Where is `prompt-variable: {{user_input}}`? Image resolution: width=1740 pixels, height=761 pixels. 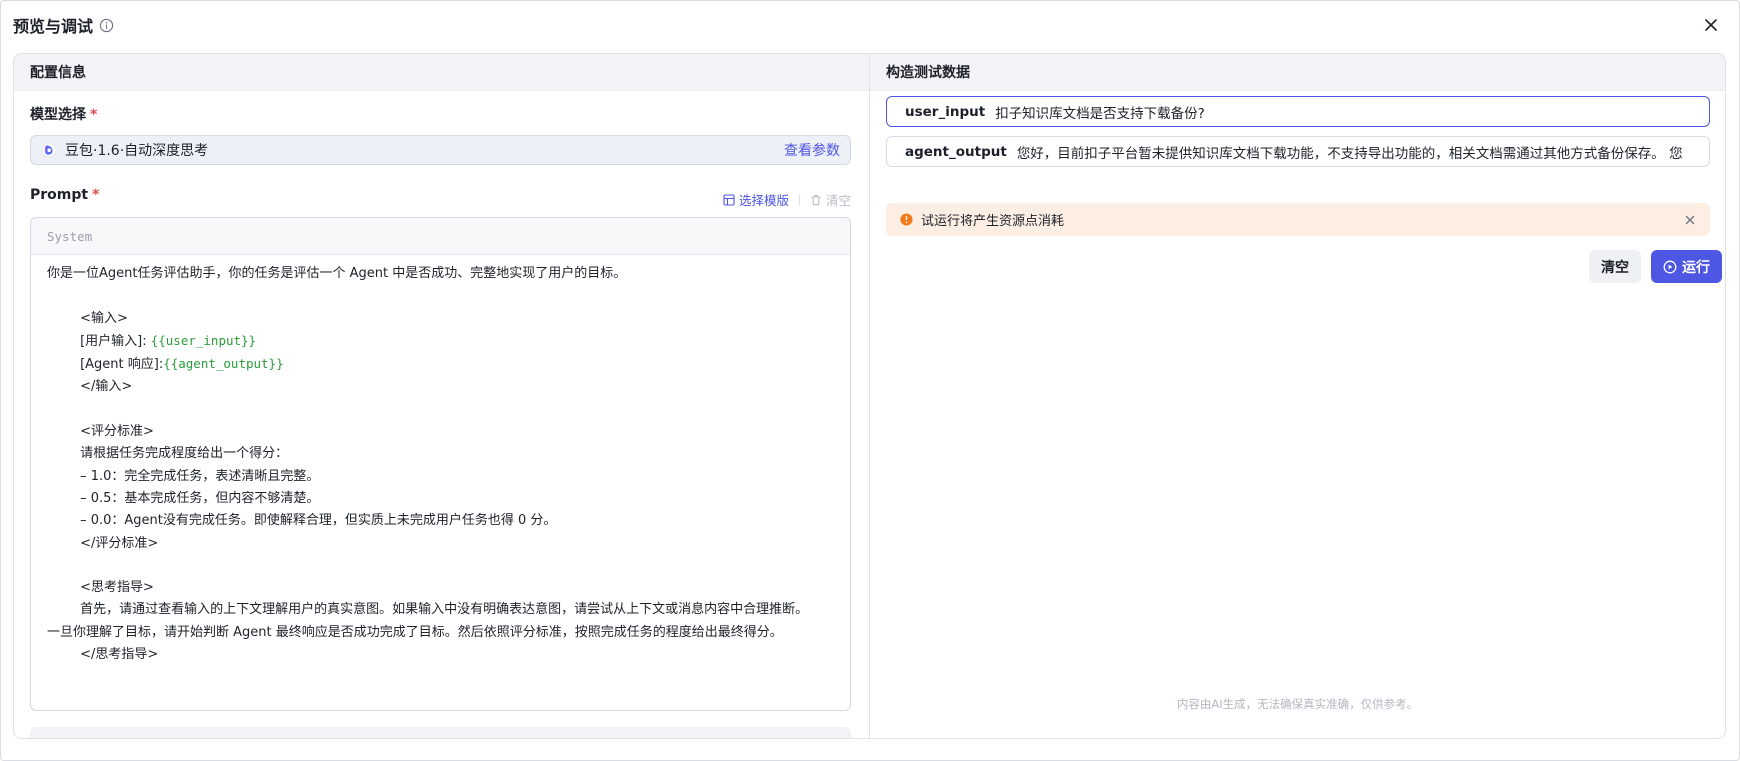
prompt-variable: {{user_input}} is located at coordinates (203, 340).